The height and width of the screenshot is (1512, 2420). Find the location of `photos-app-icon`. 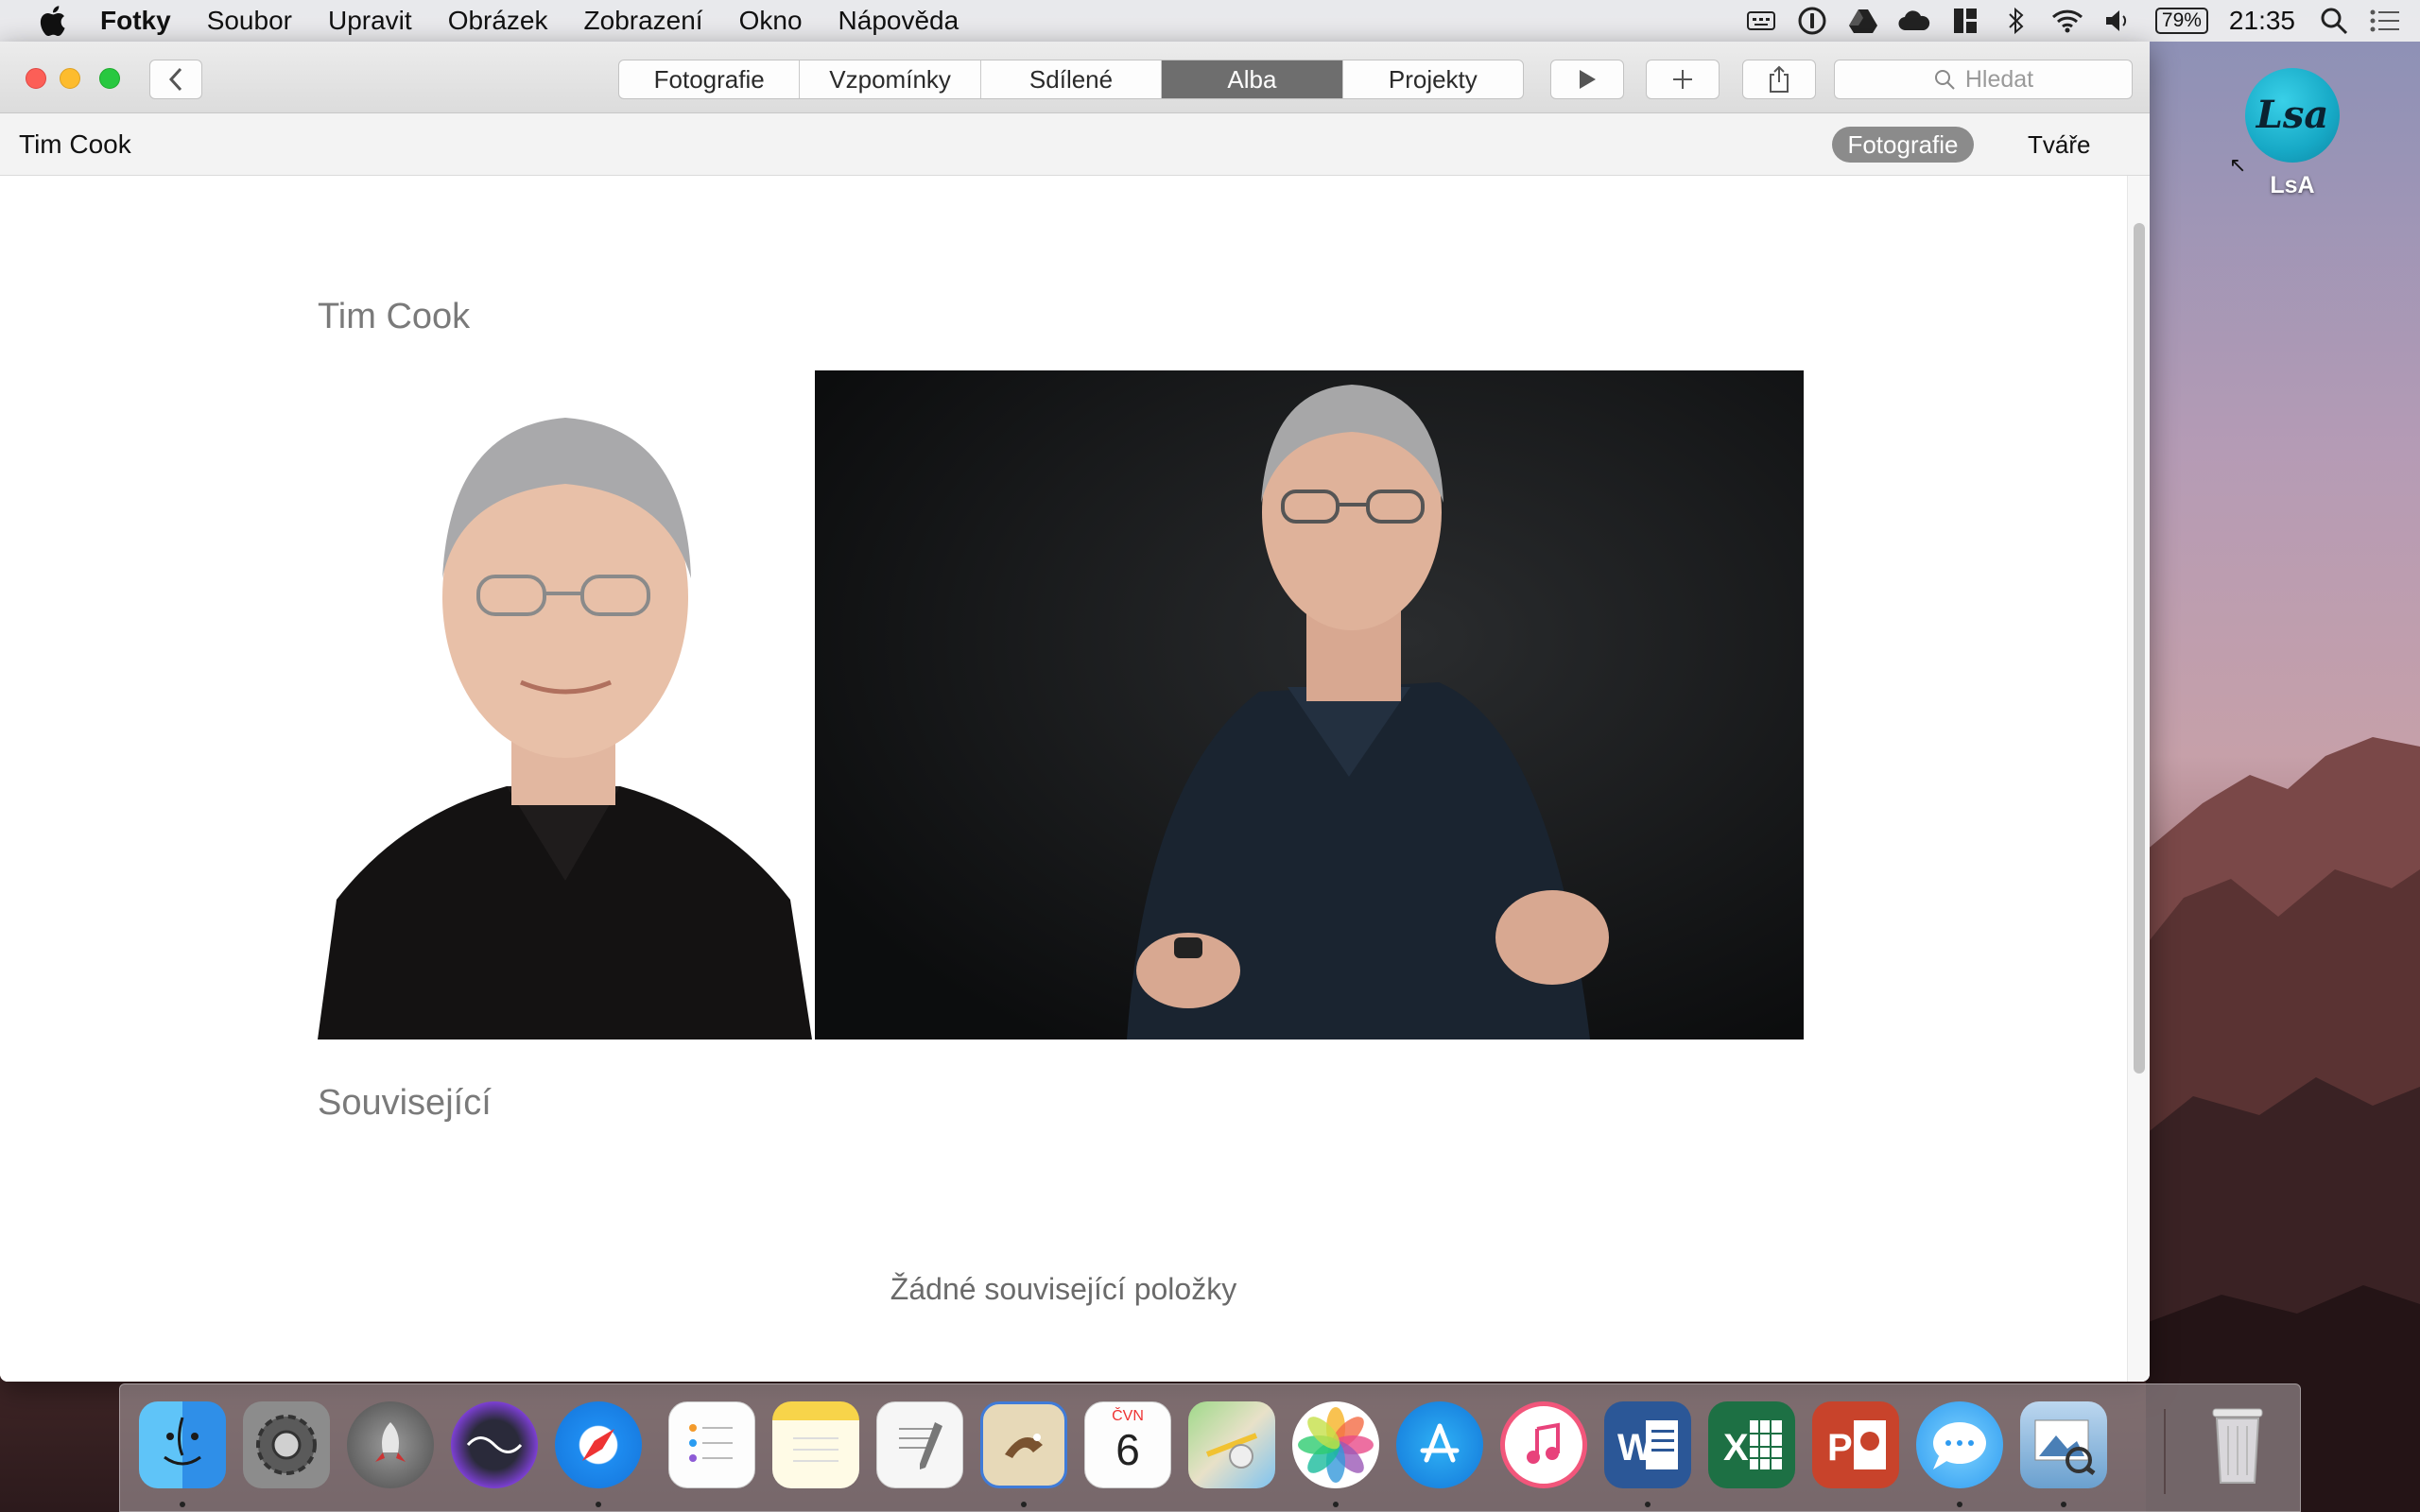

photos-app-icon is located at coordinates (1335, 1444).